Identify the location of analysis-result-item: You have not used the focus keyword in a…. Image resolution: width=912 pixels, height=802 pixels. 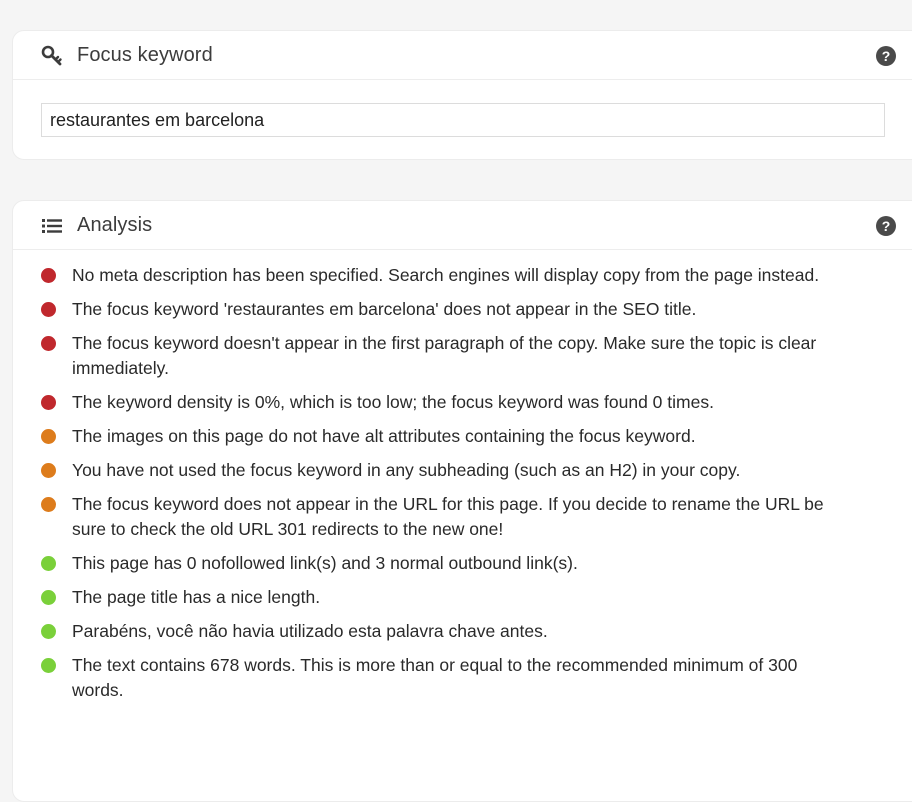
(427, 470).